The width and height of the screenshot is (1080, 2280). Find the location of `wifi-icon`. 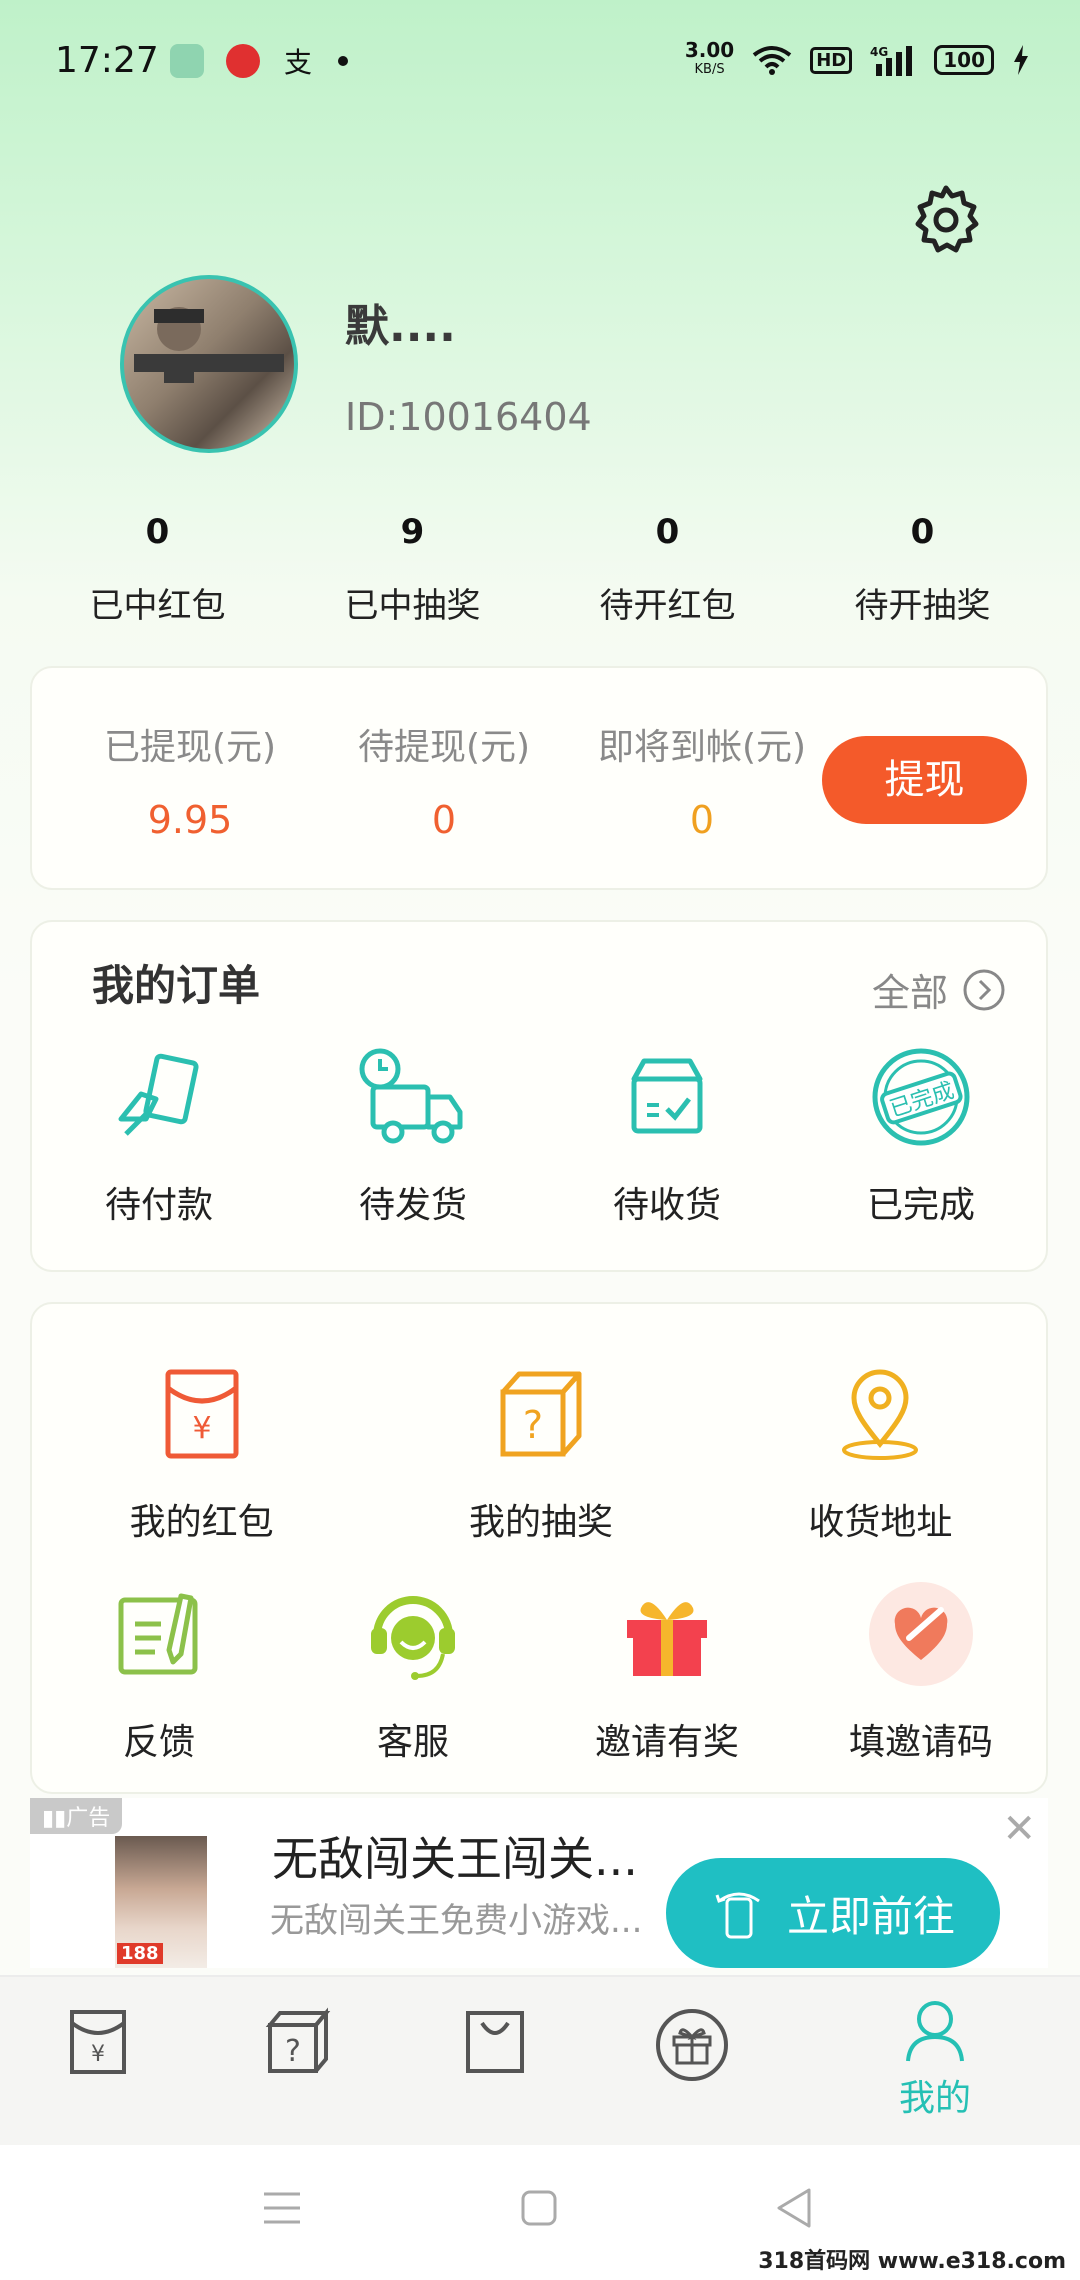

wifi-icon is located at coordinates (772, 60).